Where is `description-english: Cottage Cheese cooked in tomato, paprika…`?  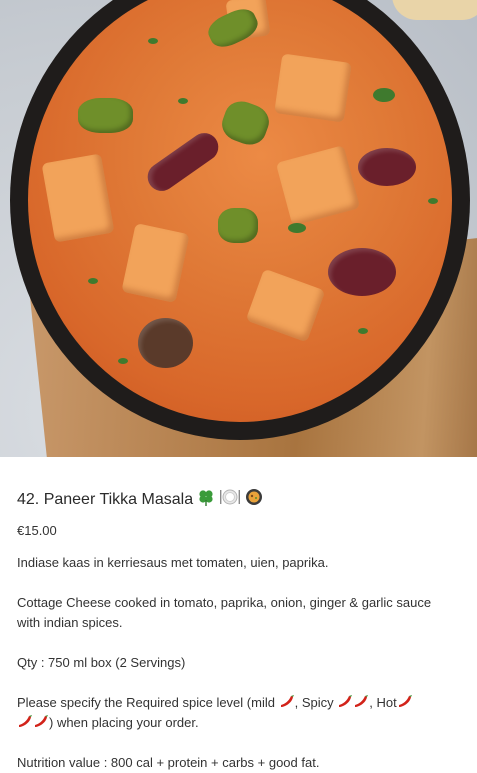
description-english: Cottage Cheese cooked in tomato, paprika… is located at coordinates (224, 612).